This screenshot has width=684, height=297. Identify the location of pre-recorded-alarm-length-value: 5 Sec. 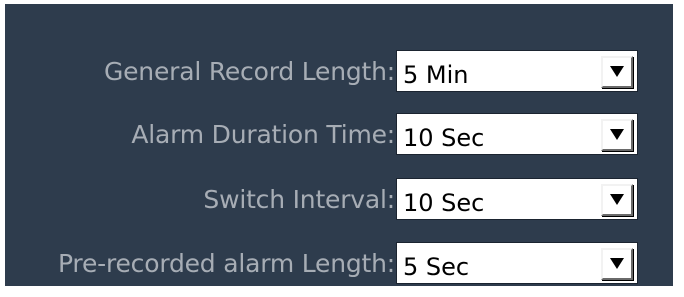
(436, 267).